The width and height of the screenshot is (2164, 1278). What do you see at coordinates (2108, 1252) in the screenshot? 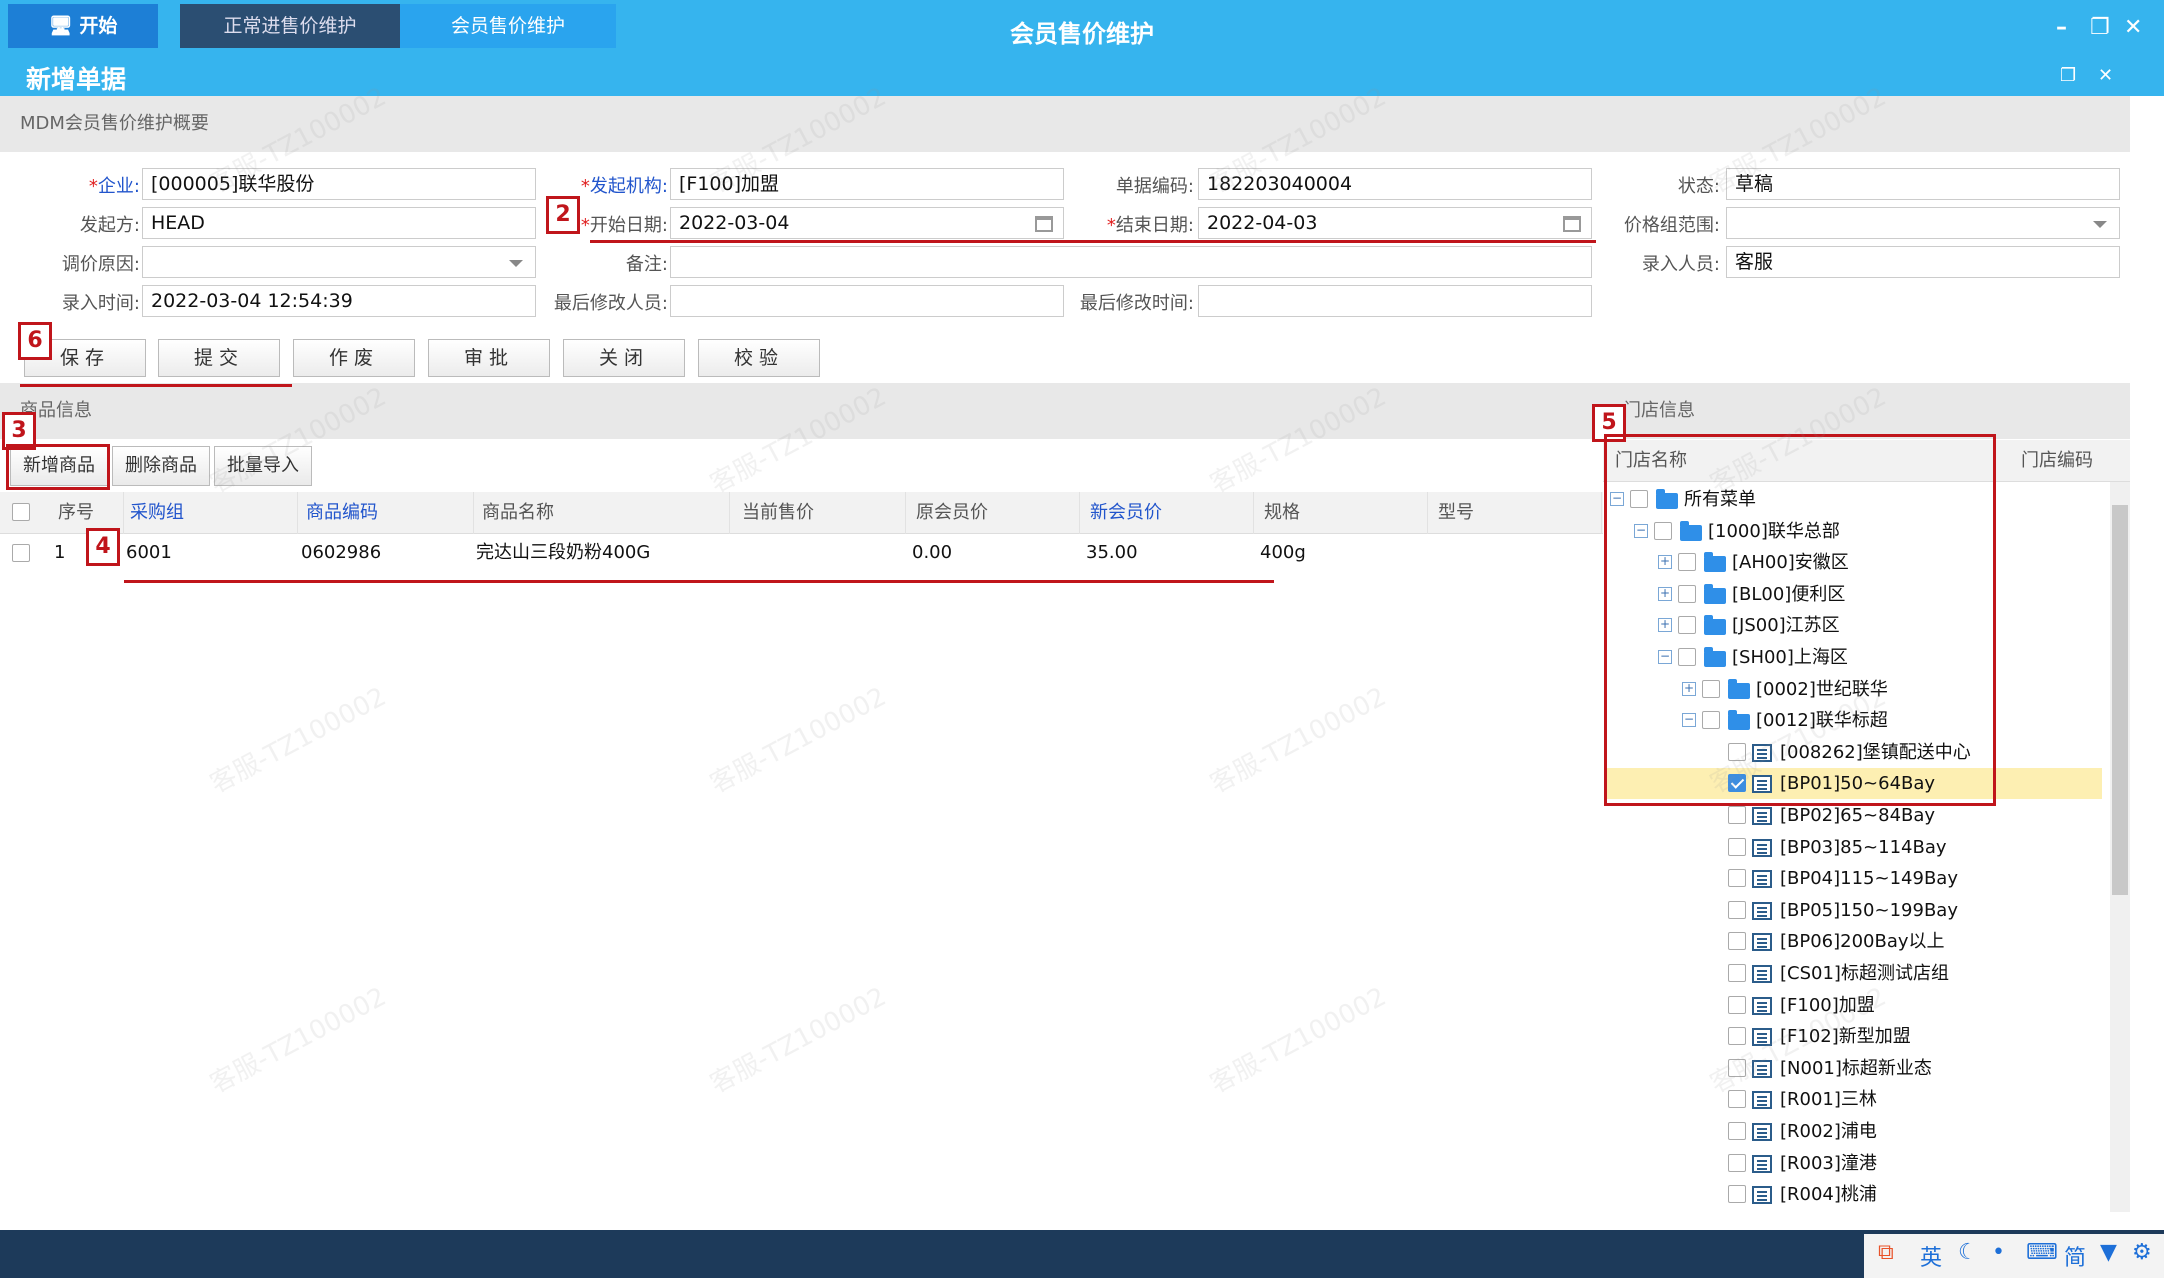
I see `skin-icon: ▼` at bounding box center [2108, 1252].